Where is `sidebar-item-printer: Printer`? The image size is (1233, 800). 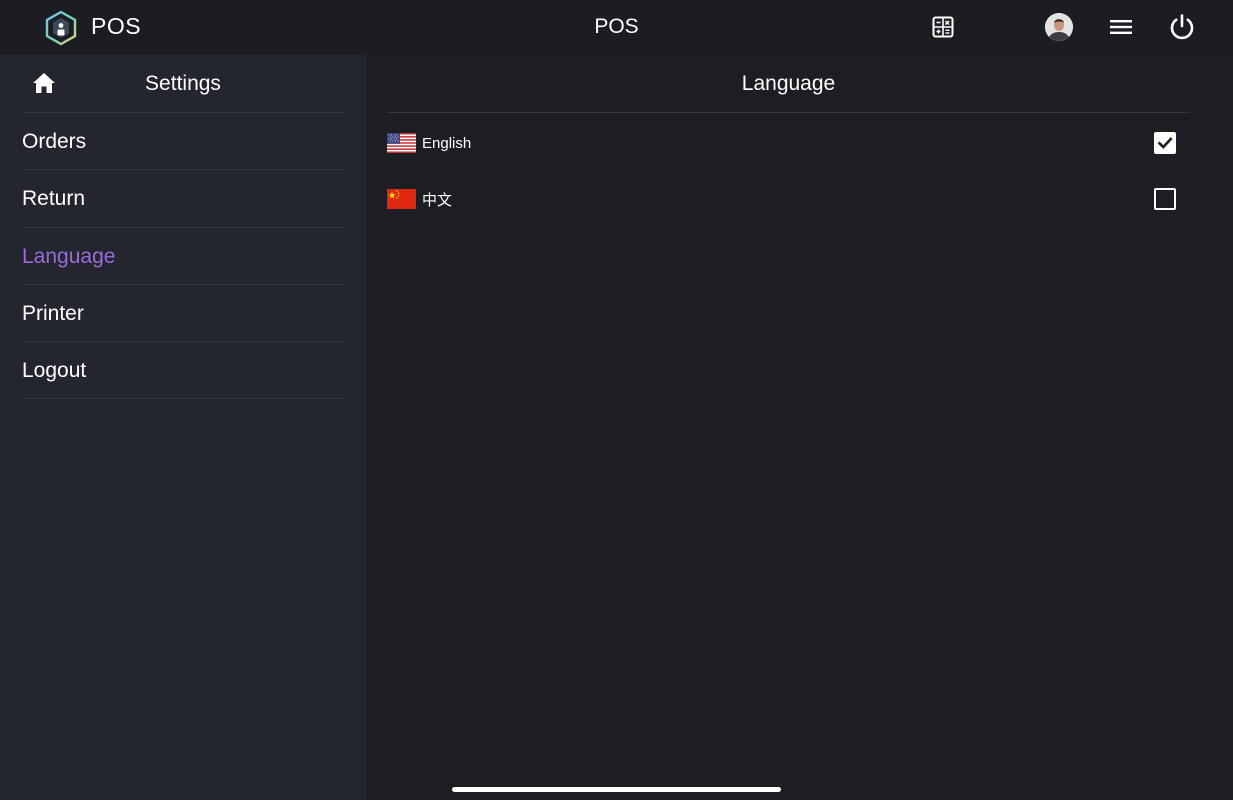
sidebar-item-printer: Printer is located at coordinates (183, 314).